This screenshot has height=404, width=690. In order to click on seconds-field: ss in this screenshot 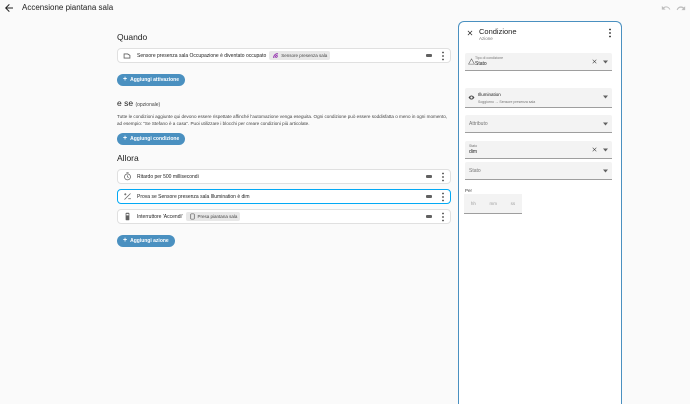, I will do `click(513, 203)`.